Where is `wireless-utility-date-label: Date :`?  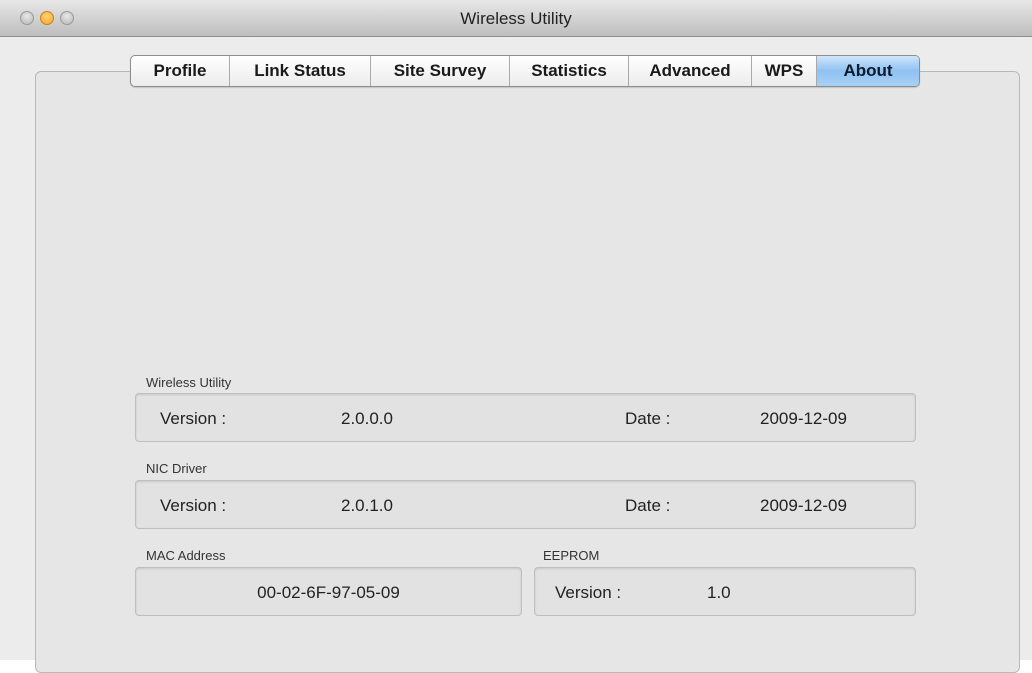 wireless-utility-date-label: Date : is located at coordinates (648, 418).